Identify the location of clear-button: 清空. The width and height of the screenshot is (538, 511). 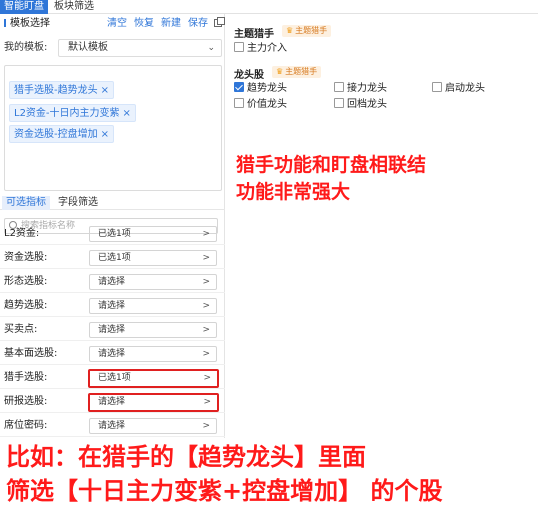
(117, 23).